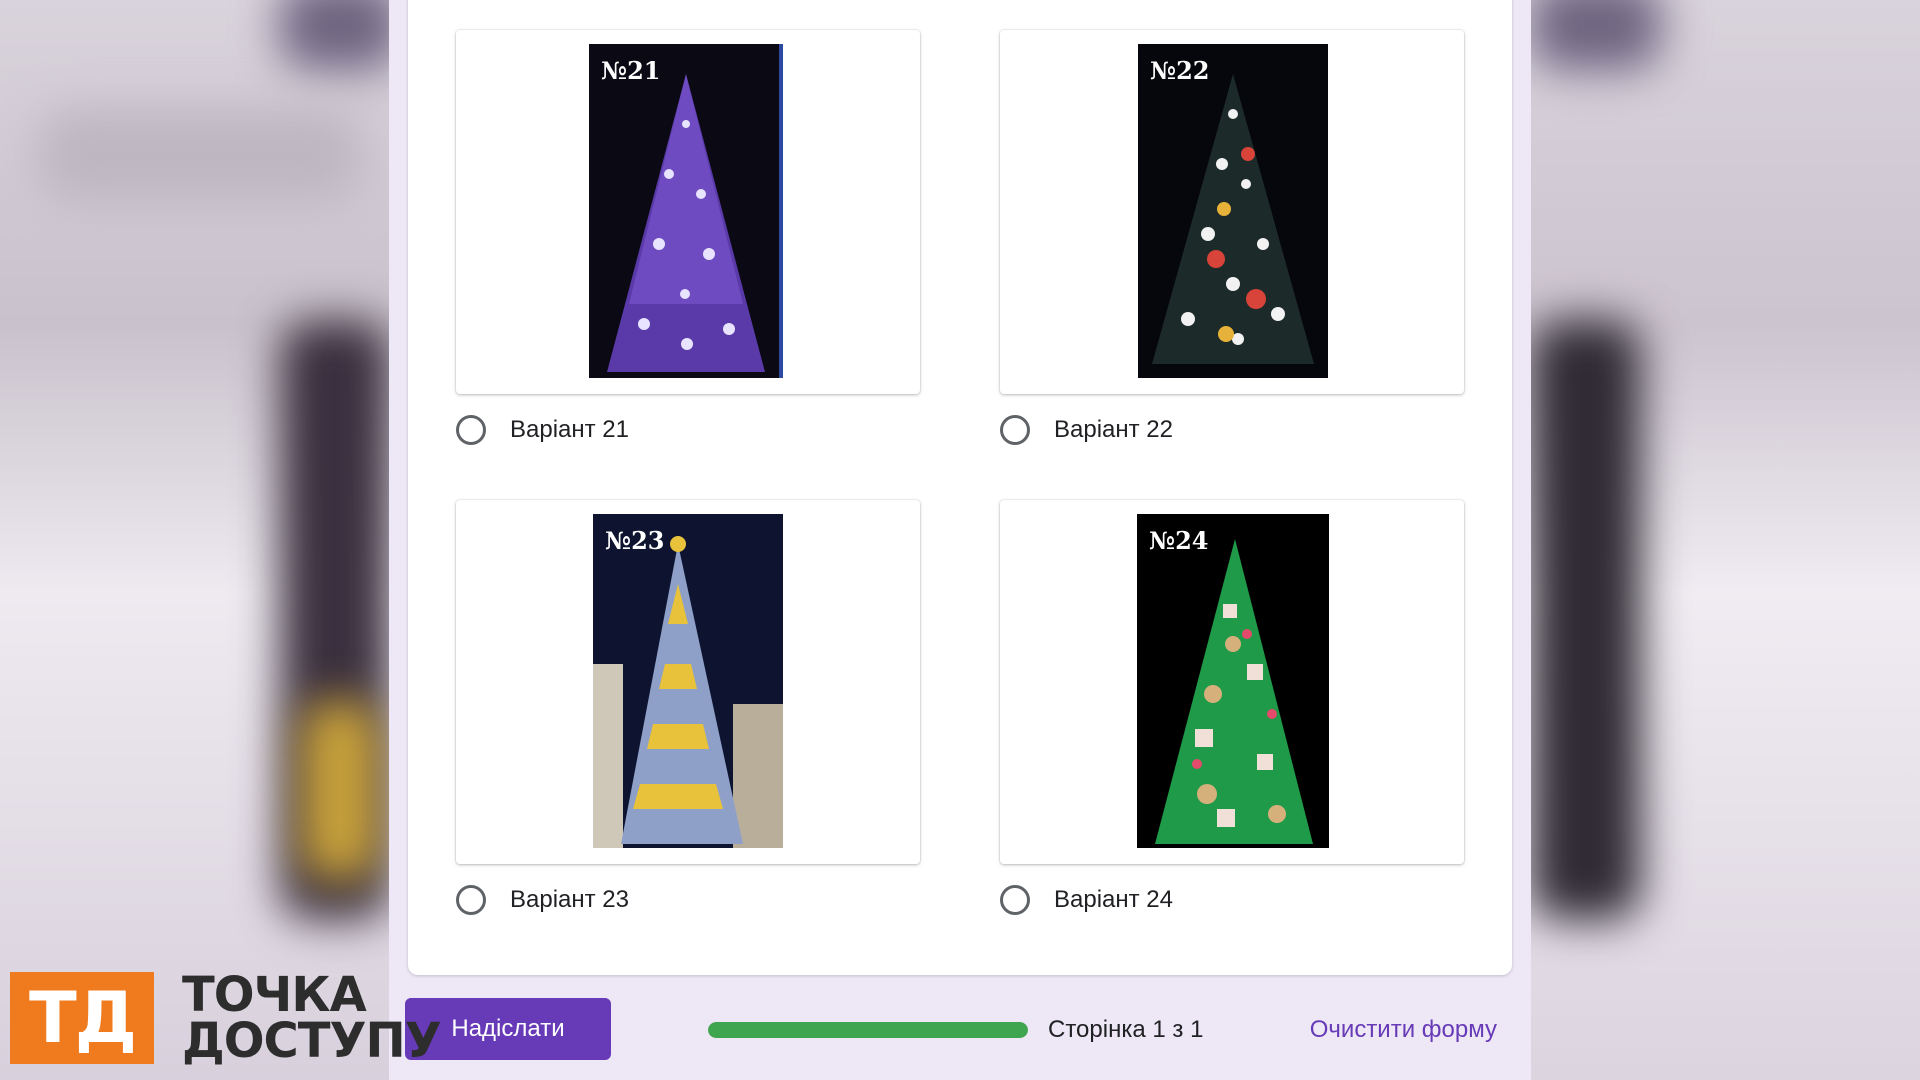 This screenshot has height=1080, width=1920. I want to click on progress-bar-fill, so click(868, 1030).